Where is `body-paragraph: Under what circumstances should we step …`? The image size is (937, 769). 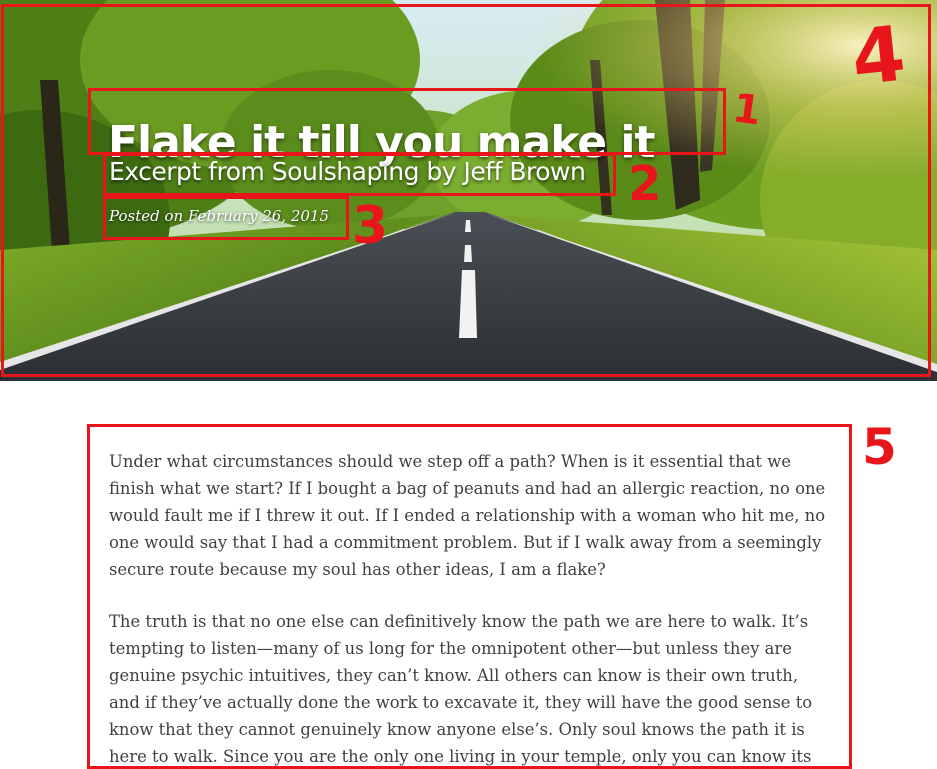 body-paragraph: Under what circumstances should we step … is located at coordinates (467, 515).